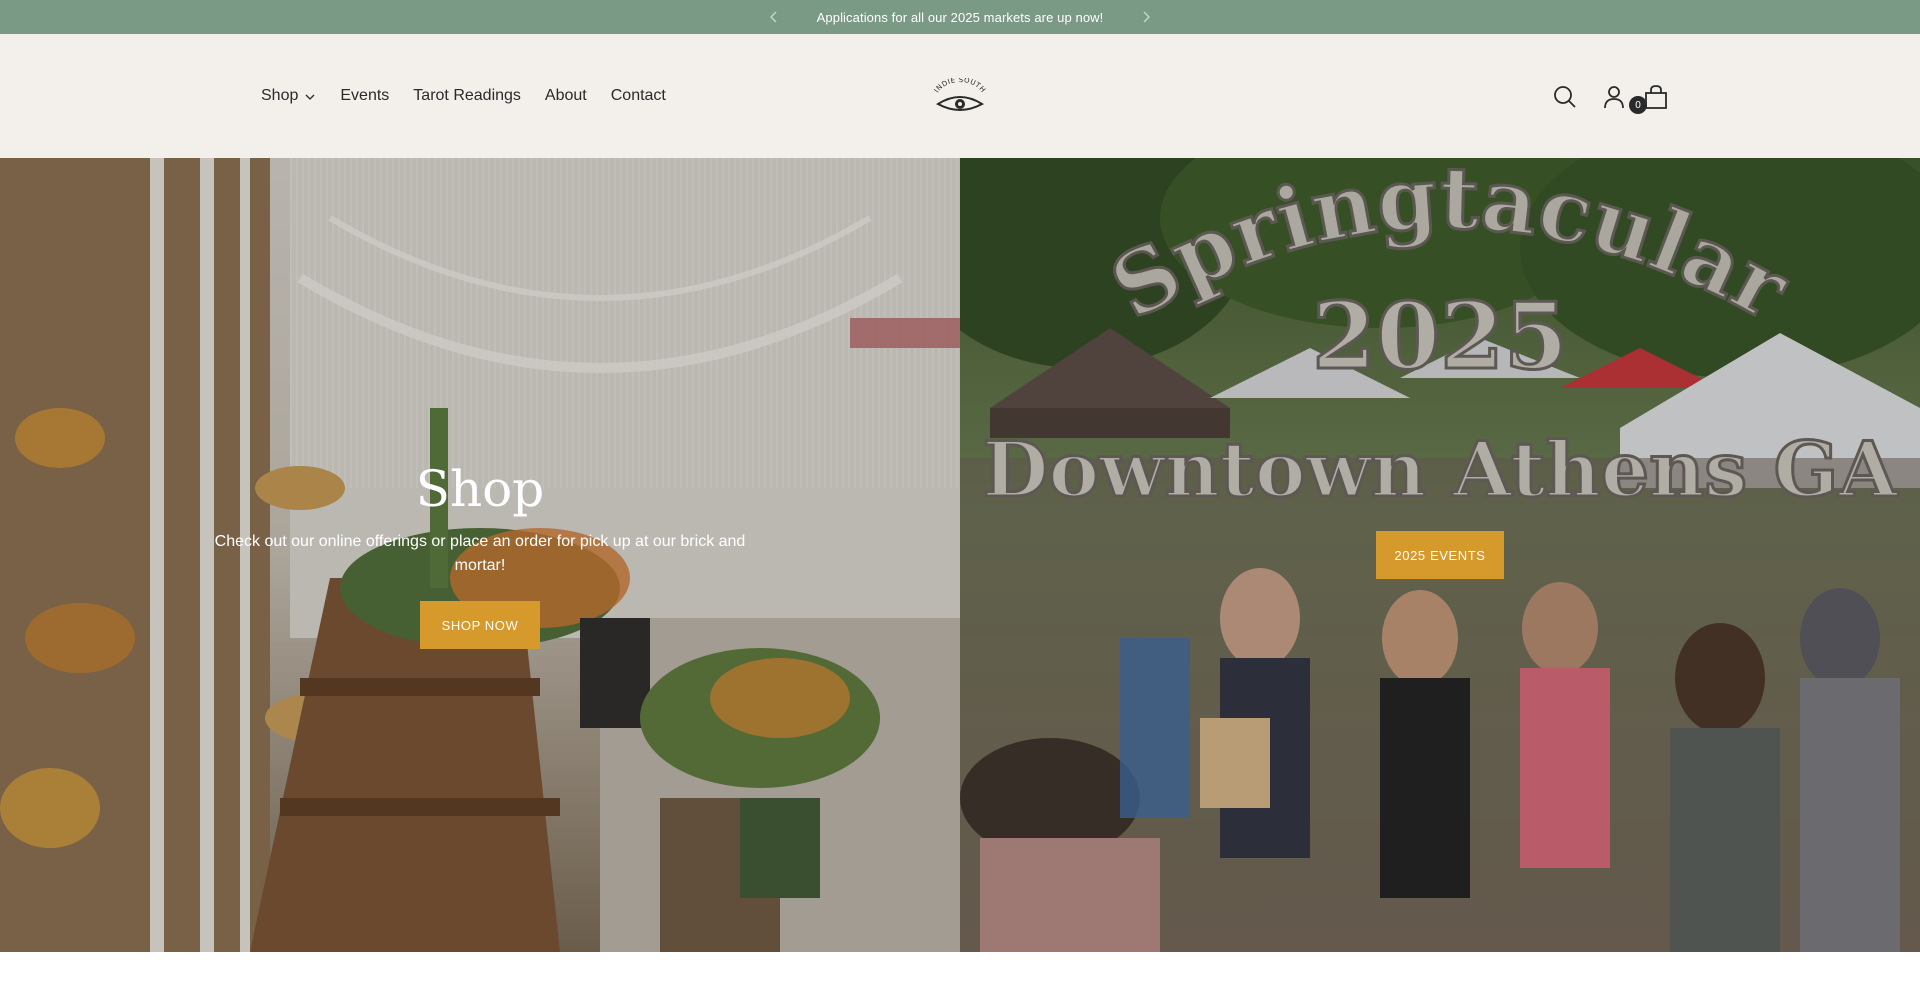 The image size is (1920, 993). Describe the element at coordinates (960, 972) in the screenshot. I see `page-bottom-area` at that location.